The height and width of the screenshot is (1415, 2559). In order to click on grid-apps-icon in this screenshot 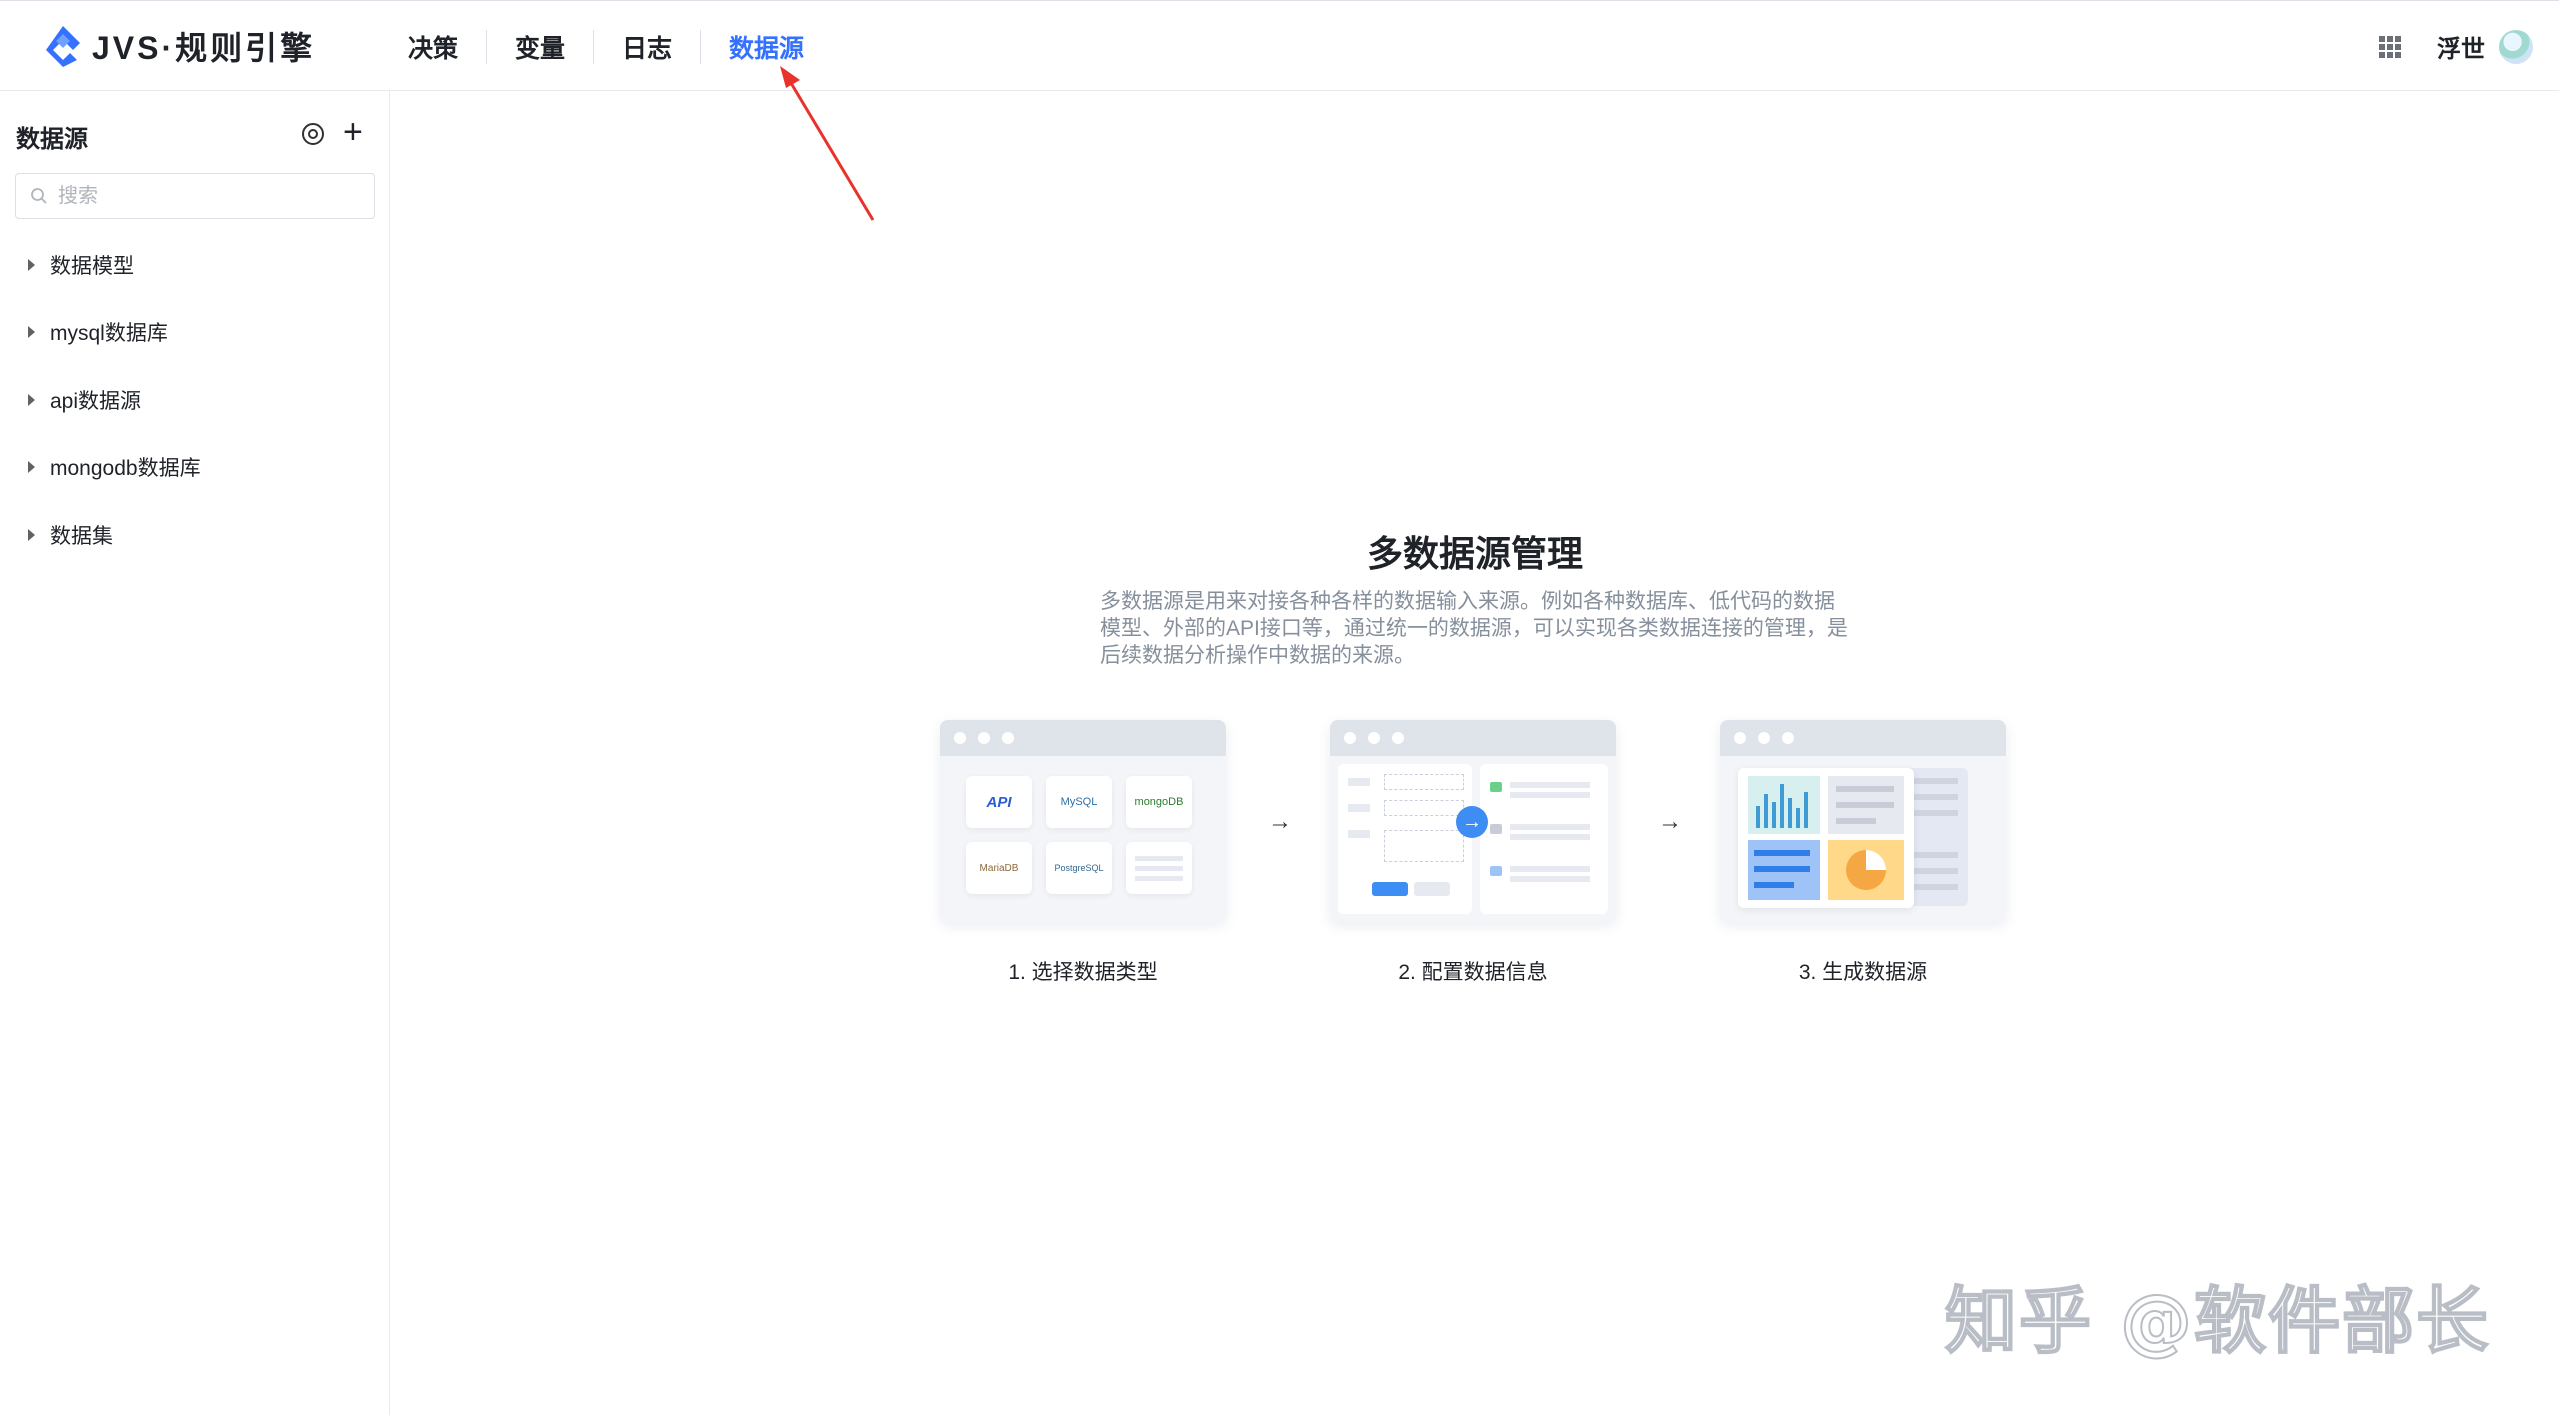, I will do `click(2390, 46)`.